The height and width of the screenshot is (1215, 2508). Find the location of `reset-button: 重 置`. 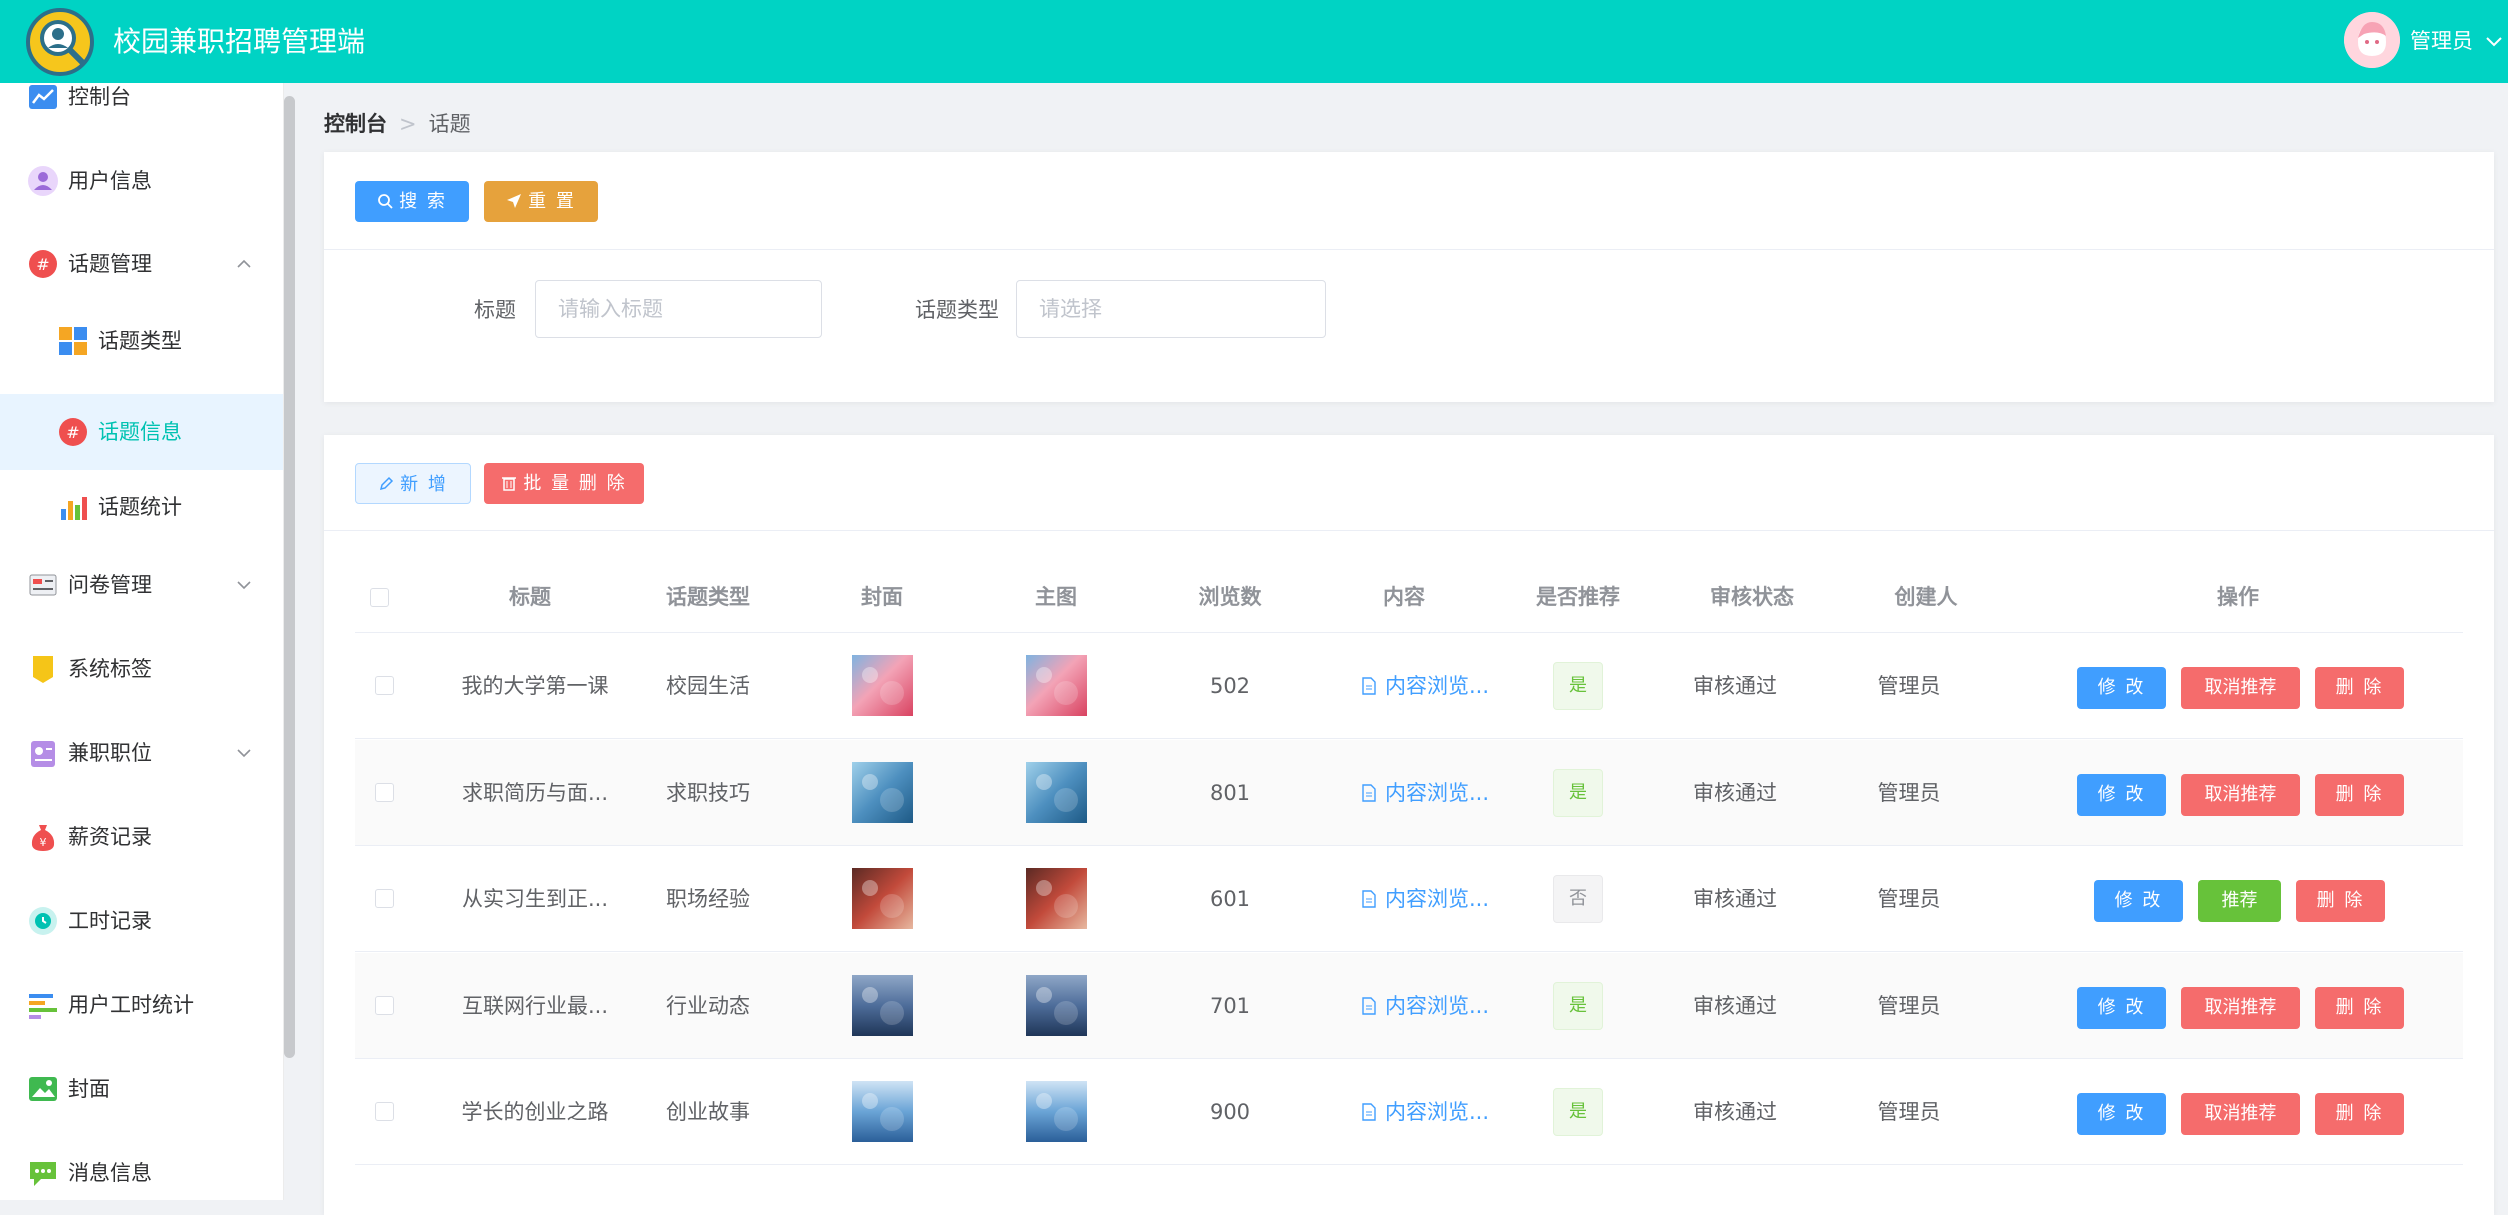

reset-button: 重 置 is located at coordinates (541, 201).